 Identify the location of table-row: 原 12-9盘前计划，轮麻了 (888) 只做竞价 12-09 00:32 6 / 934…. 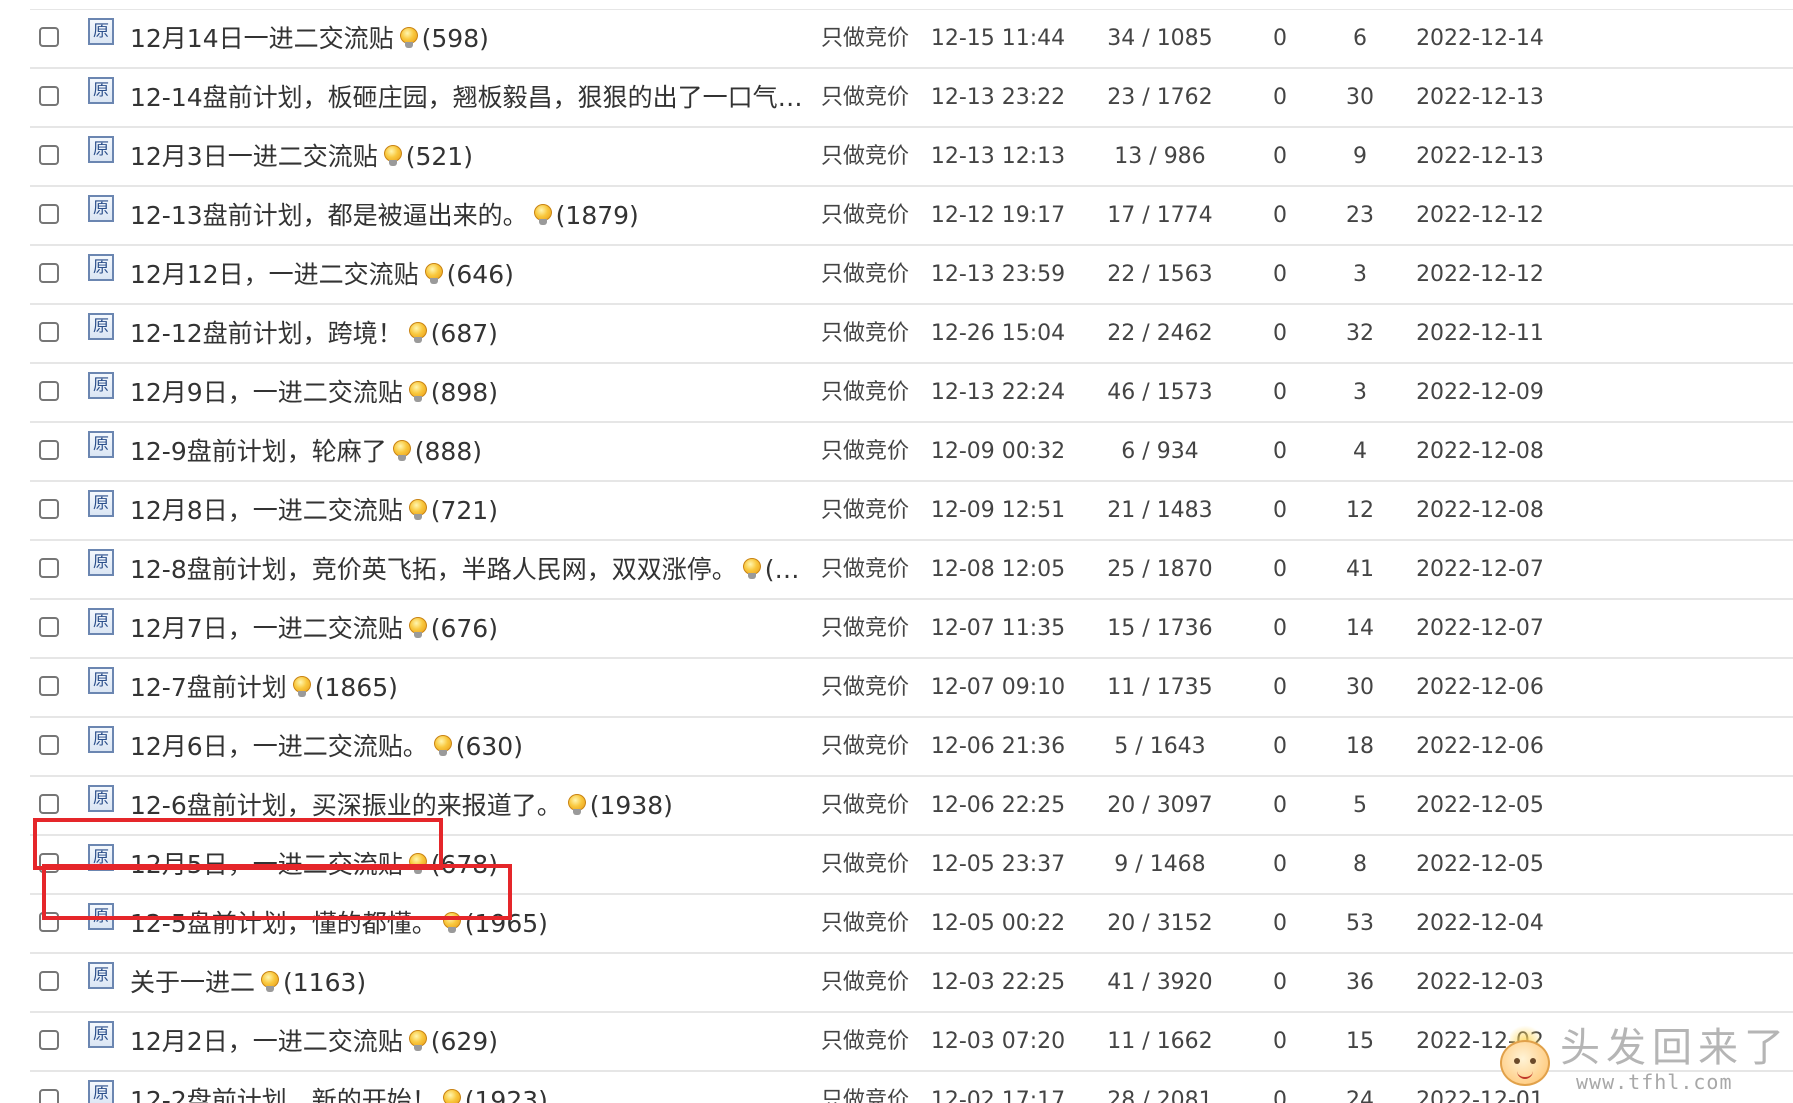
(911, 452).